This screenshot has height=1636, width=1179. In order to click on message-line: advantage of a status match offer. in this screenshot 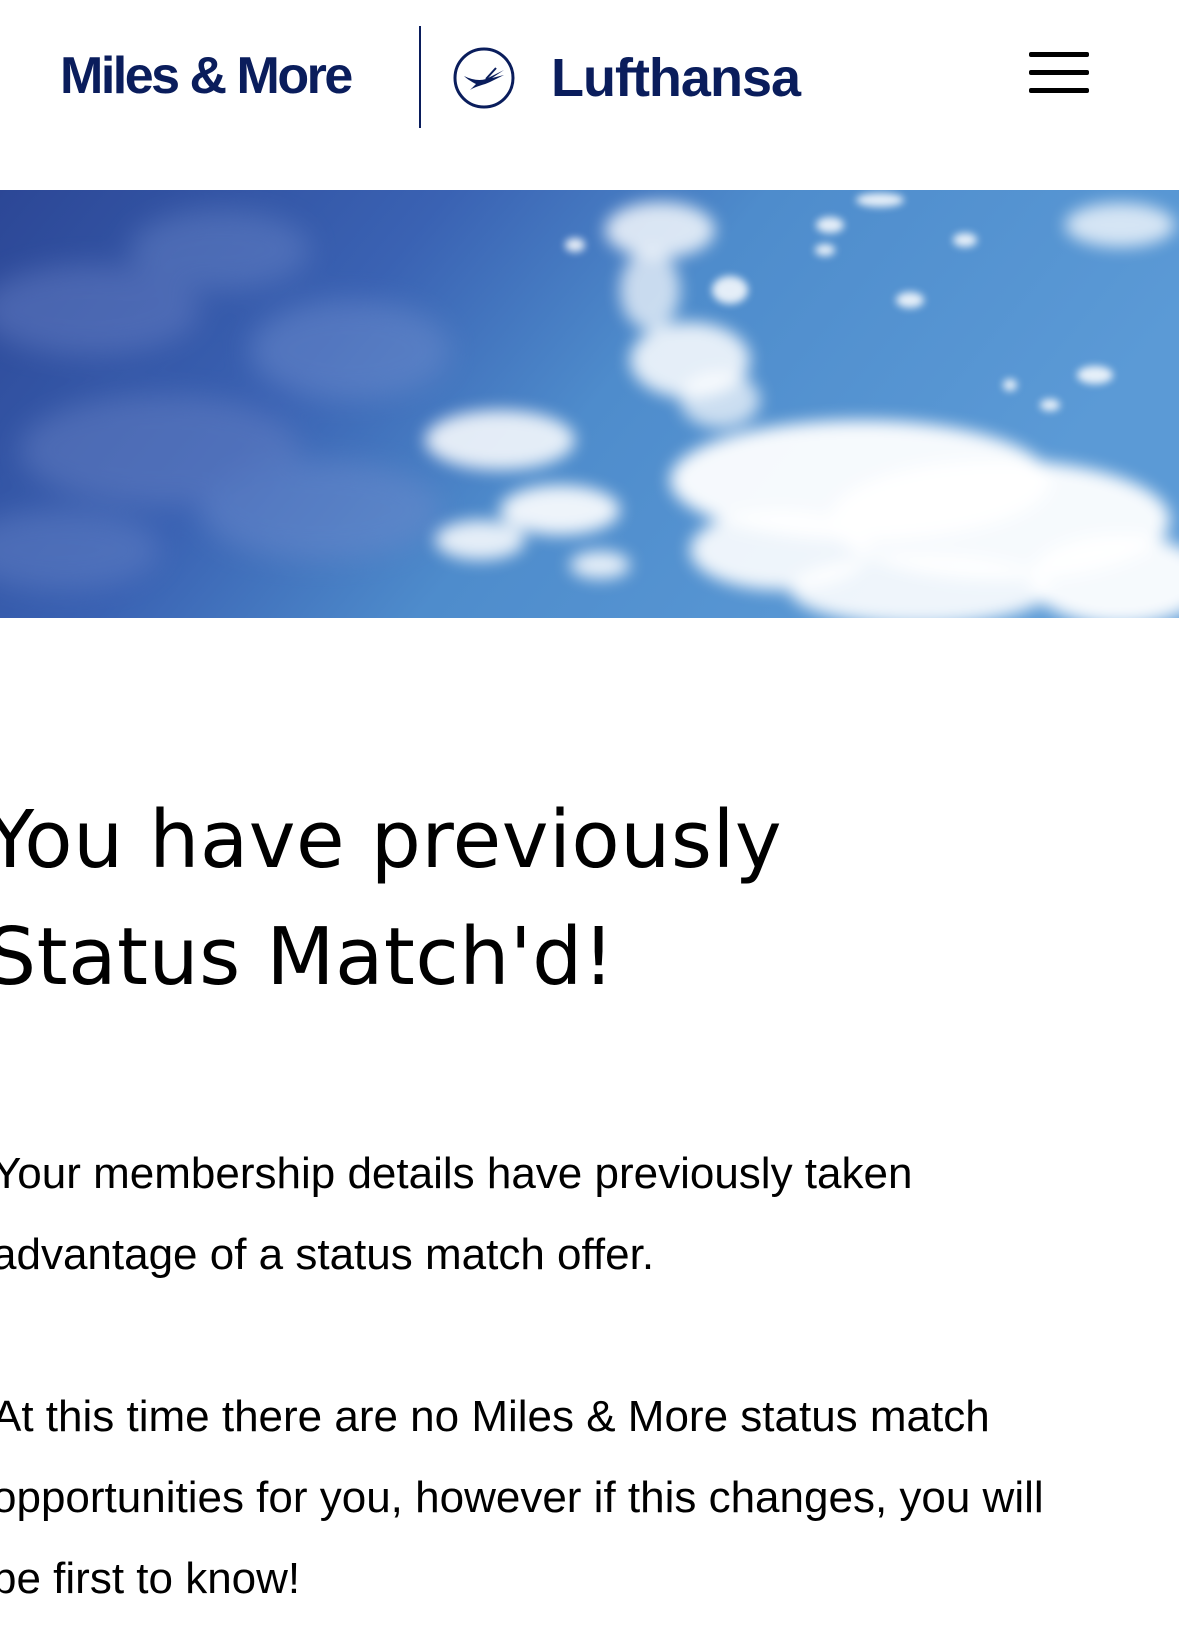, I will do `click(327, 1254)`.